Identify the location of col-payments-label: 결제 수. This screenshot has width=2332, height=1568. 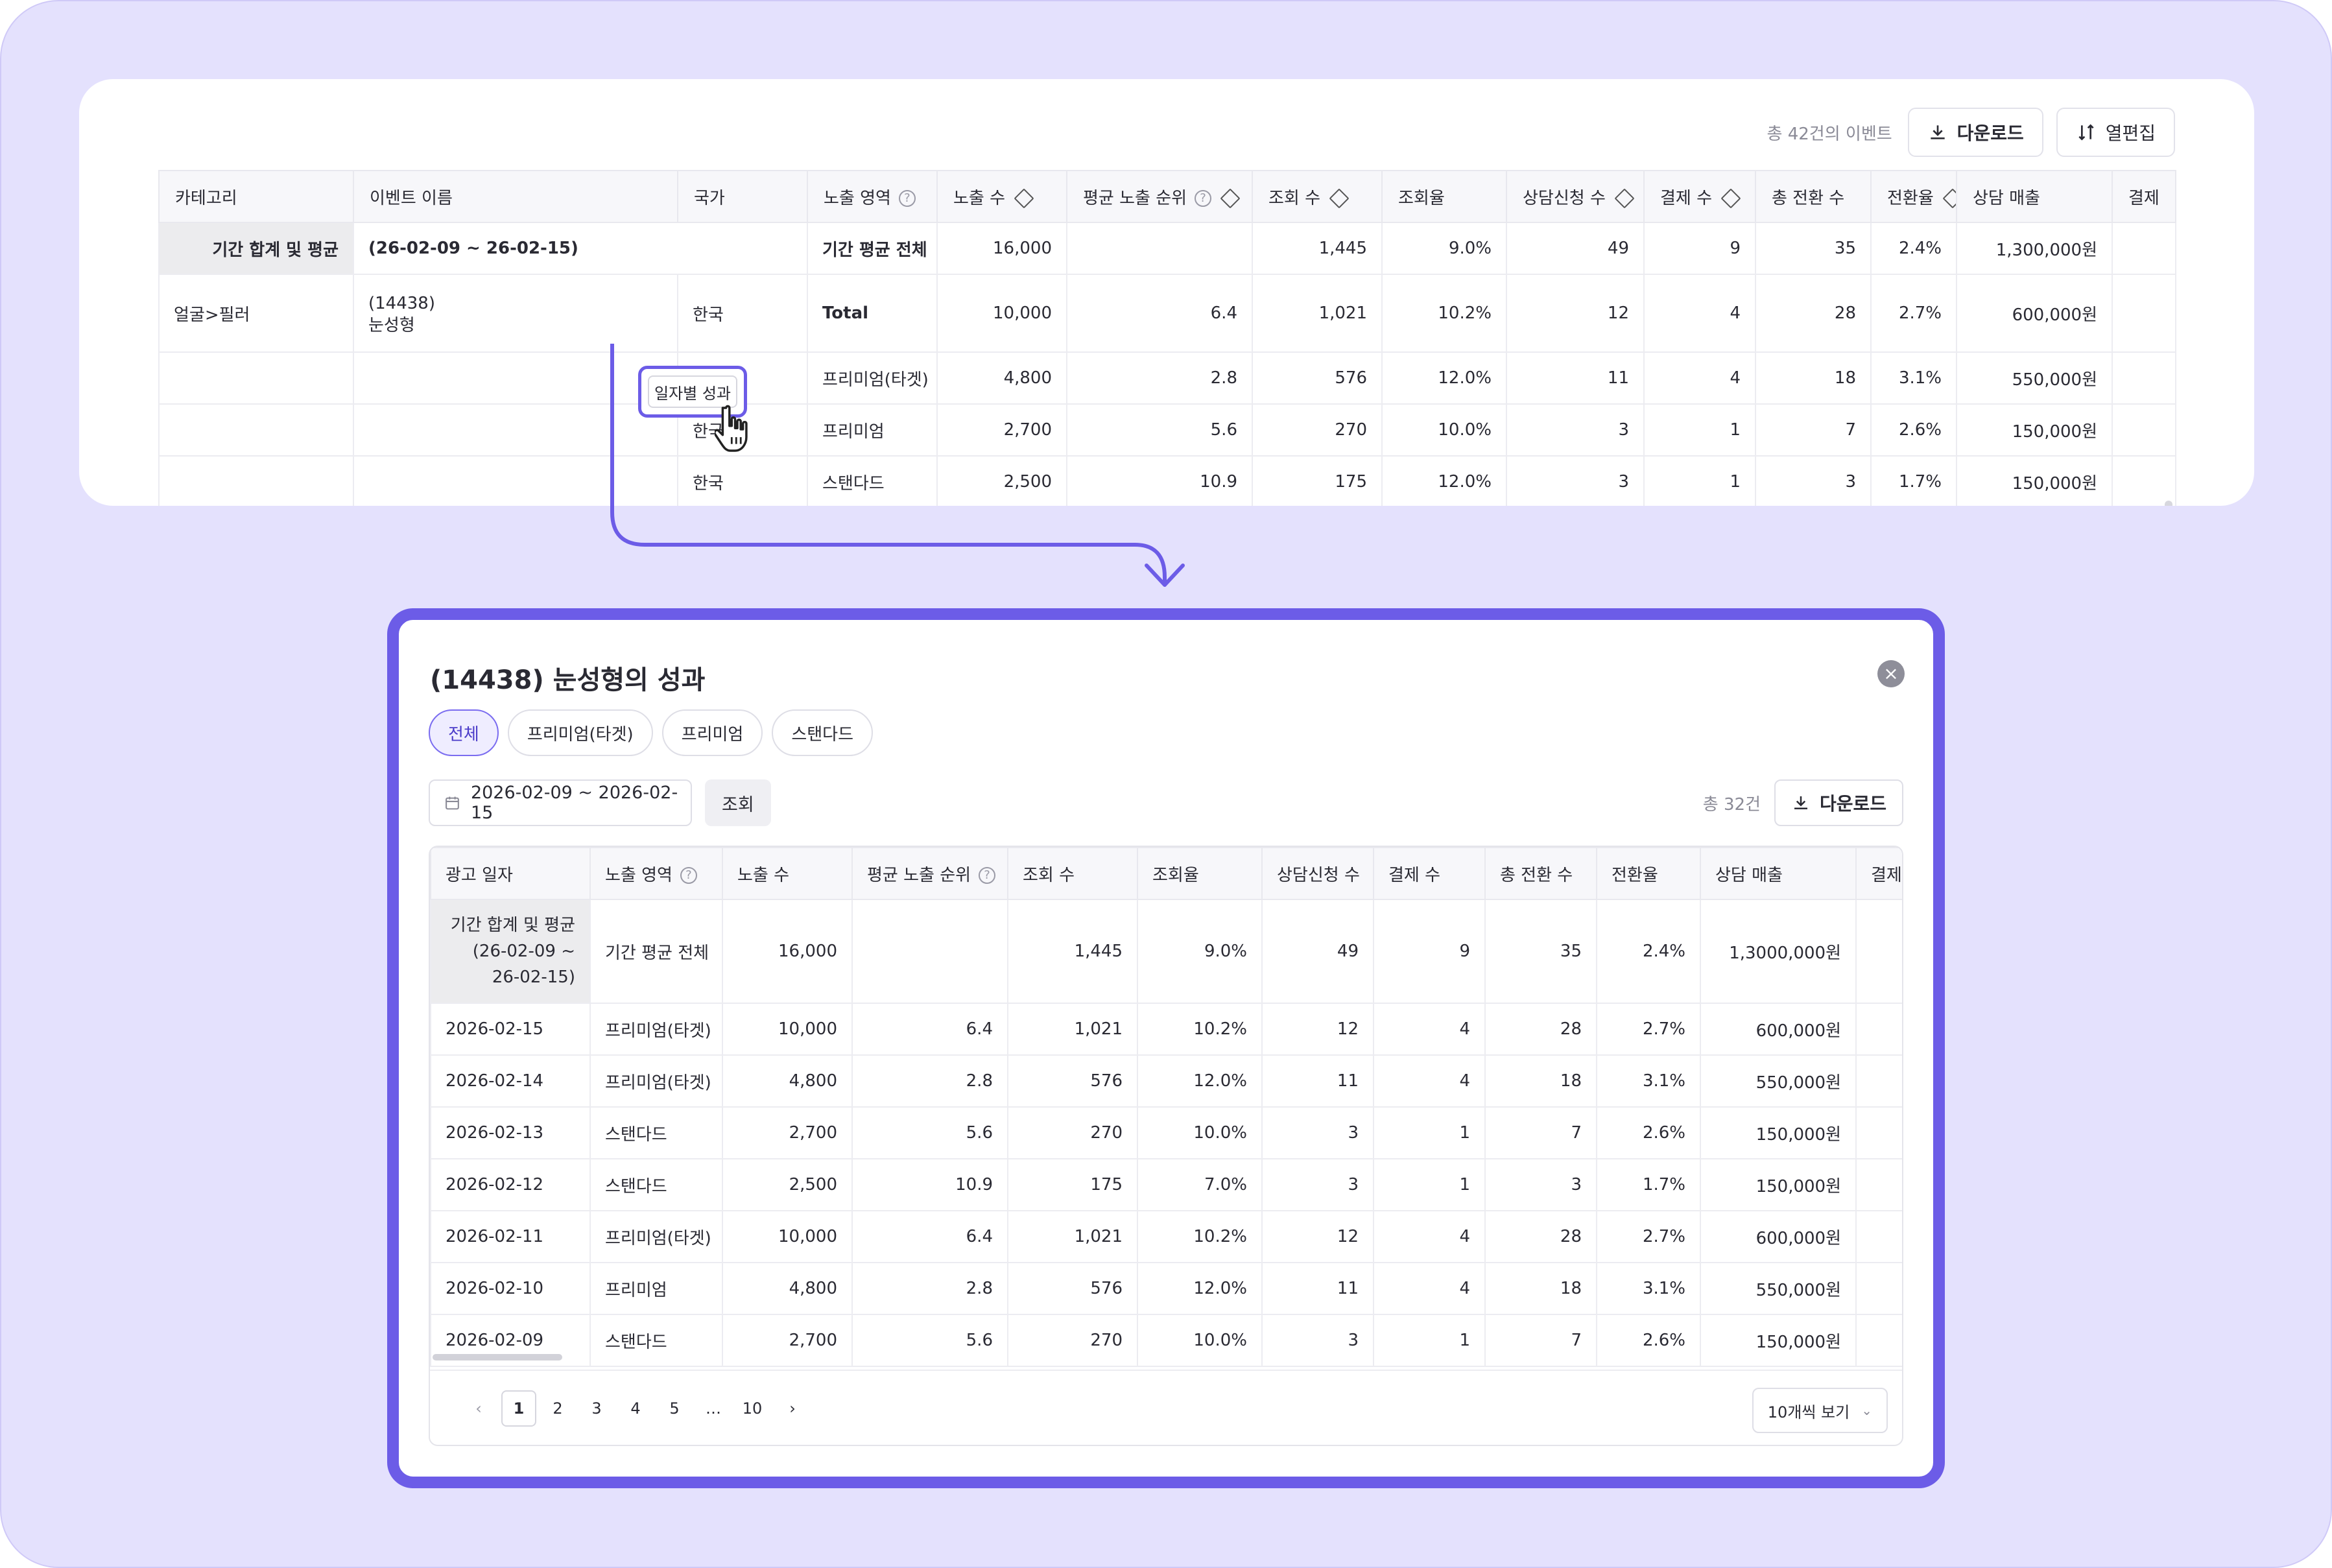
(1686, 198).